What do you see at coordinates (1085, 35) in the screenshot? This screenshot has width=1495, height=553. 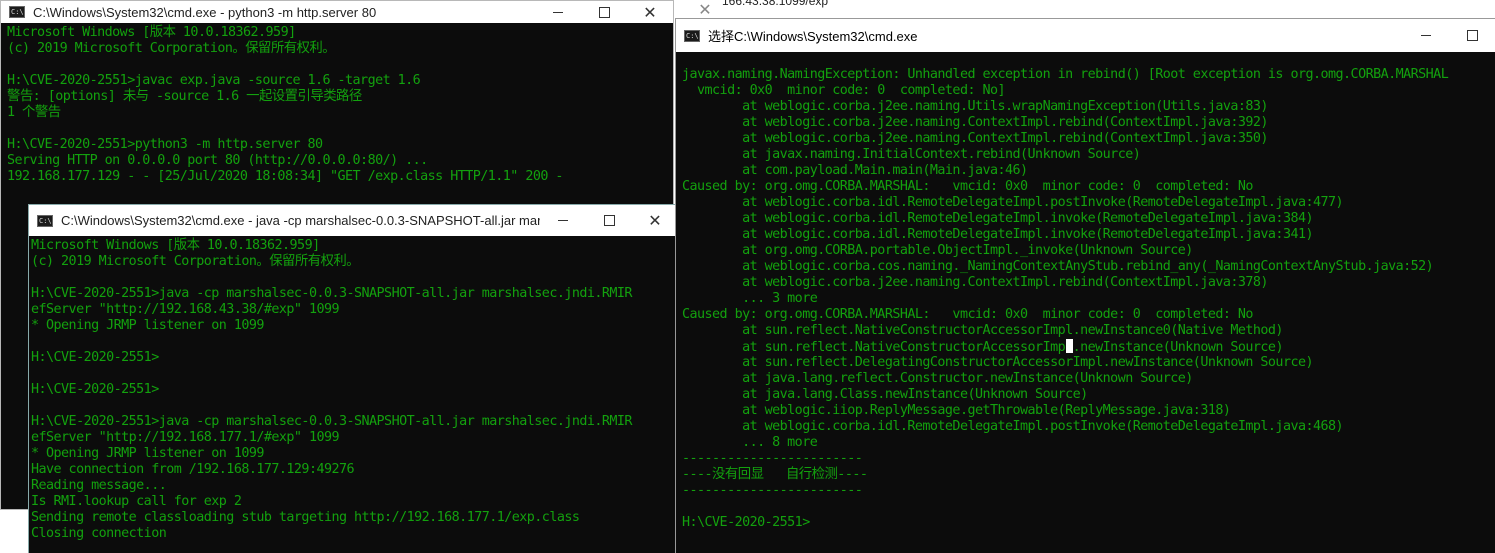 I see `window-titlebar: C:\ 选择C:\Windows\System32\cmd.exe` at bounding box center [1085, 35].